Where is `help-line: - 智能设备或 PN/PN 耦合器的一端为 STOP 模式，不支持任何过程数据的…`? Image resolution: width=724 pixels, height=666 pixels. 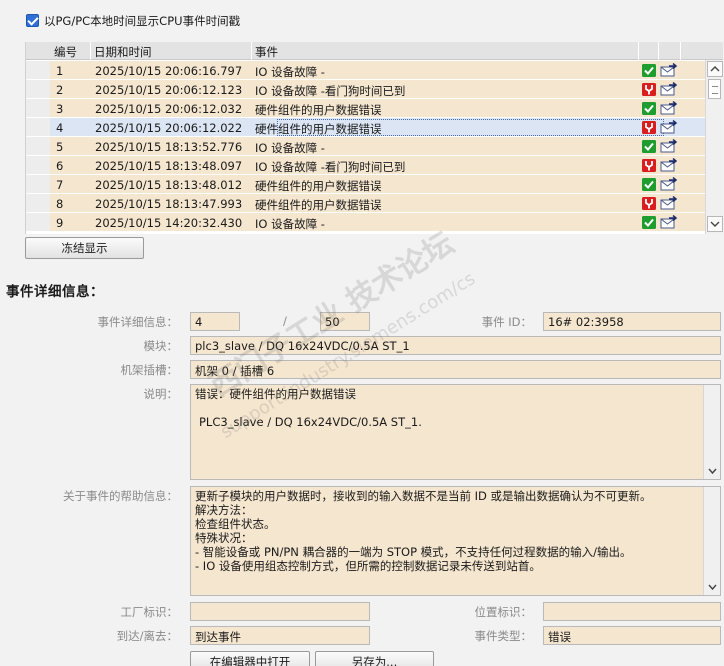 help-line: - 智能设备或 PN/PN 耦合器的一端为 STOP 模式，不支持任何过程数据的… is located at coordinates (413, 552).